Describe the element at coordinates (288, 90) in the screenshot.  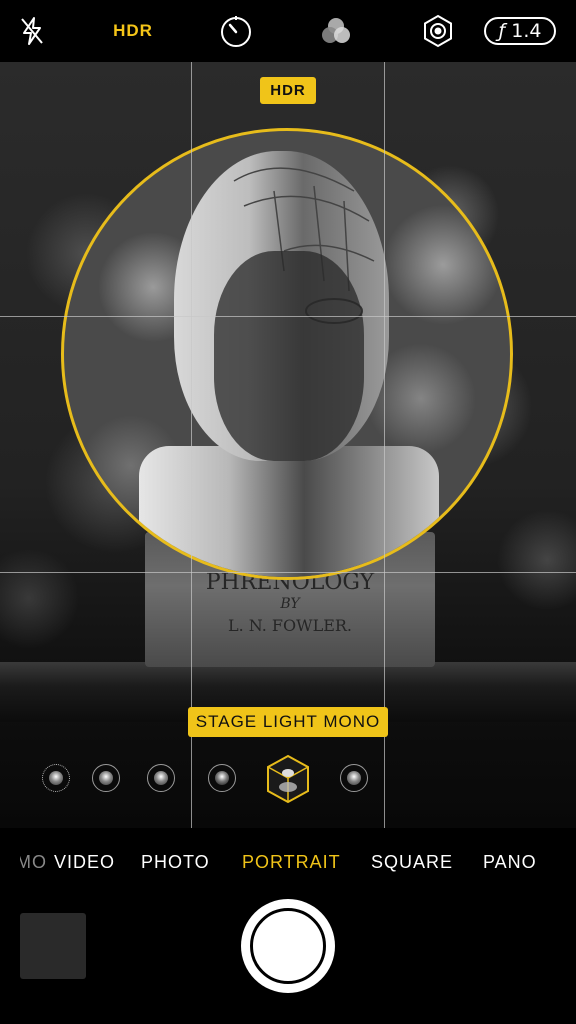
I see `hdr-badge: HDR` at that location.